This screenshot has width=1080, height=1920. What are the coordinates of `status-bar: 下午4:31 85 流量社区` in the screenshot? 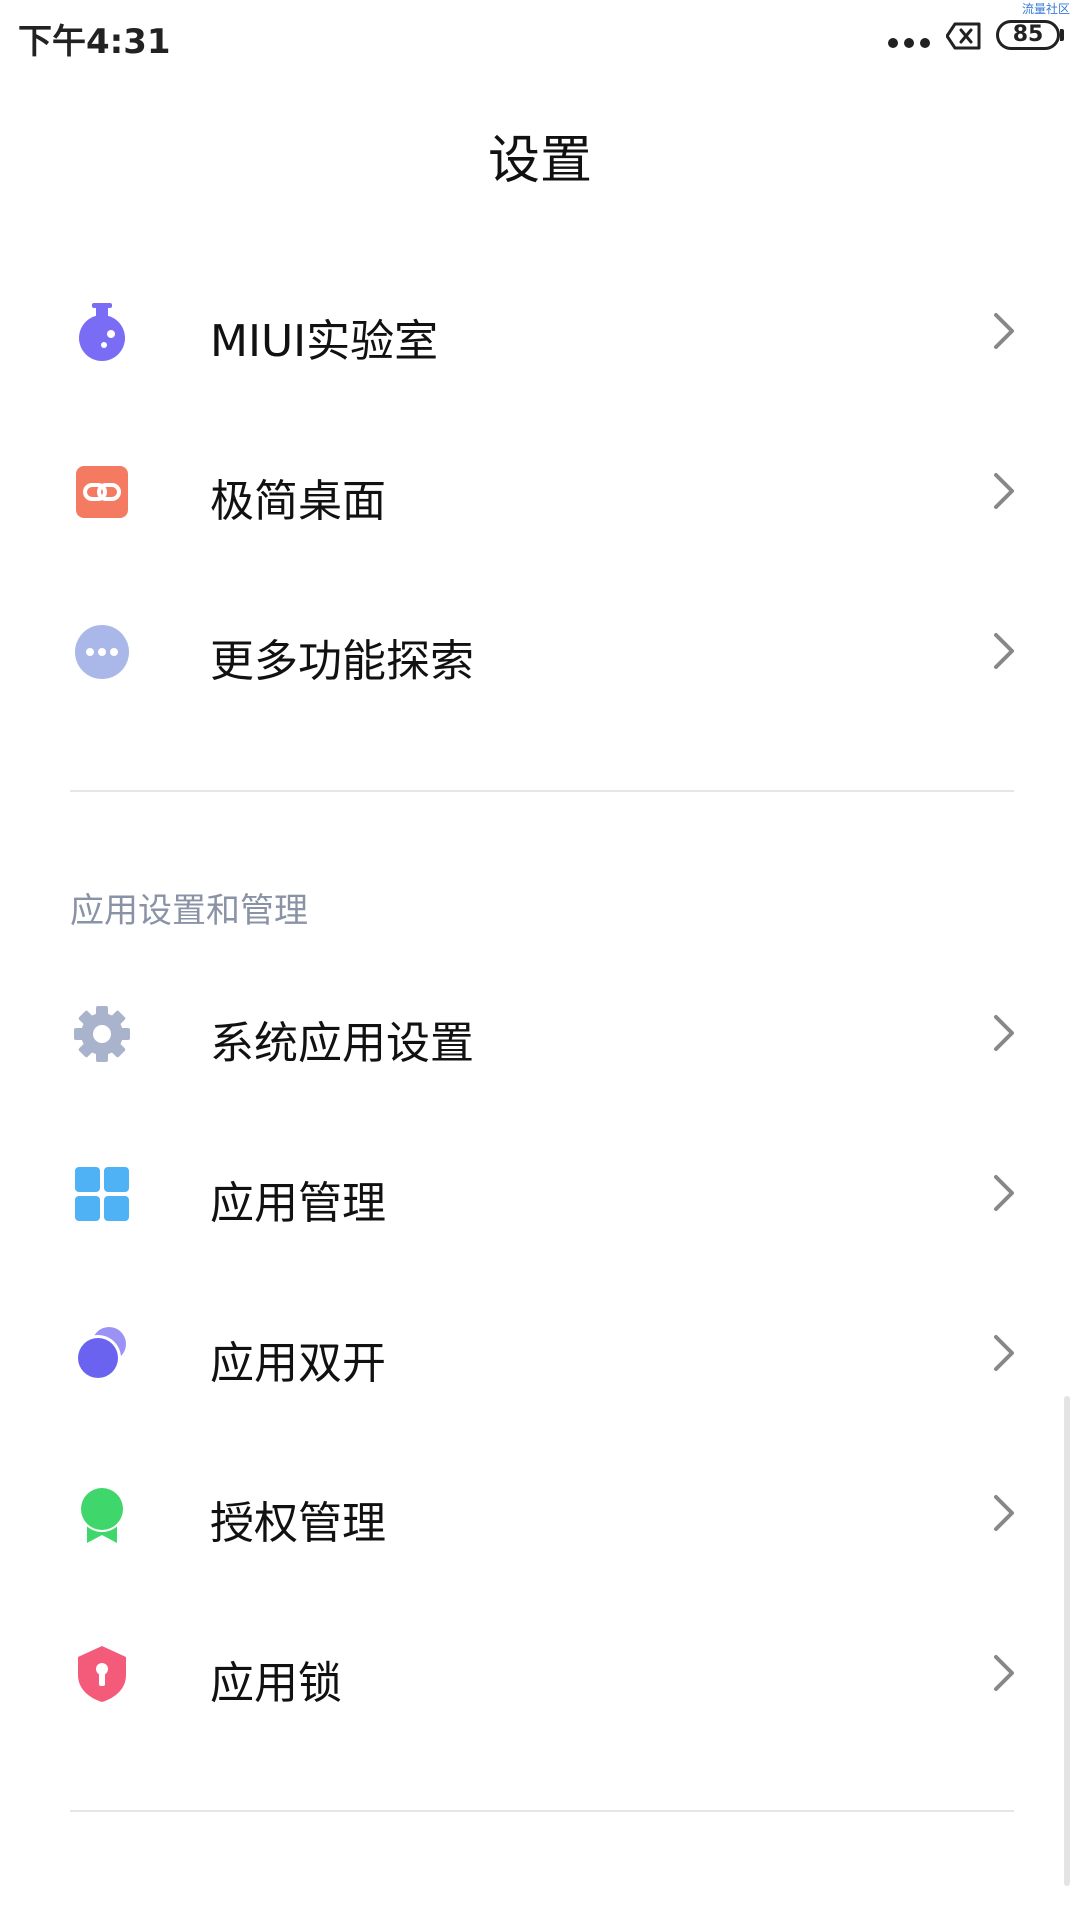 It's located at (540, 40).